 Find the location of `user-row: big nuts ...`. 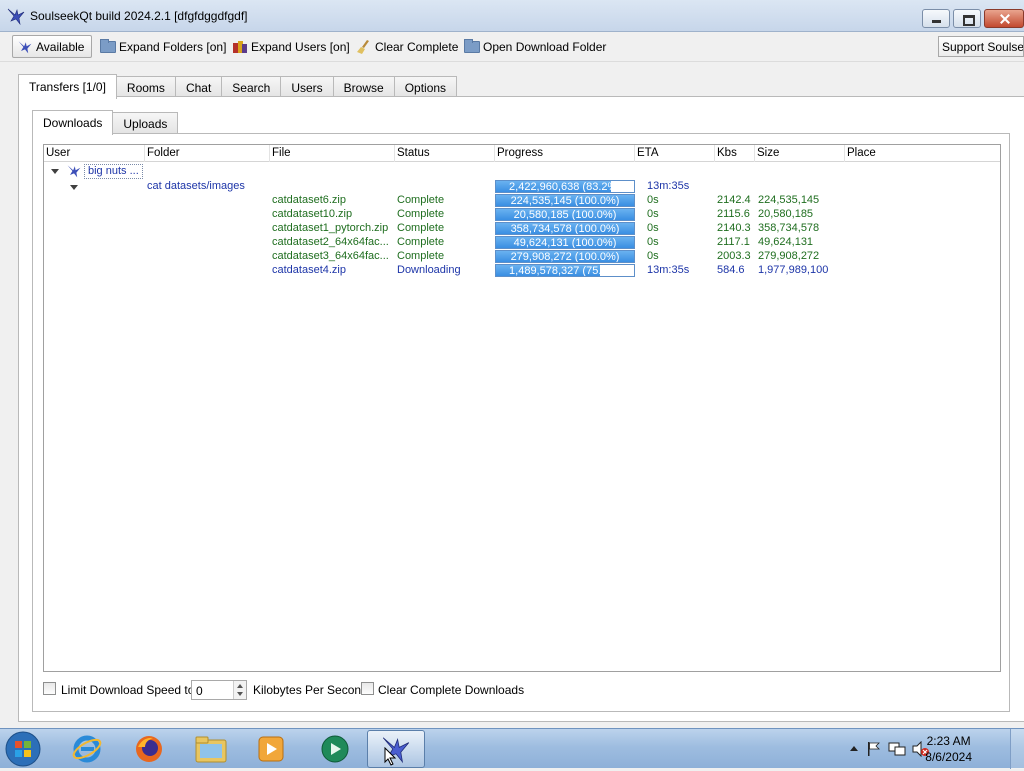

user-row: big nuts ... is located at coordinates (104, 171).